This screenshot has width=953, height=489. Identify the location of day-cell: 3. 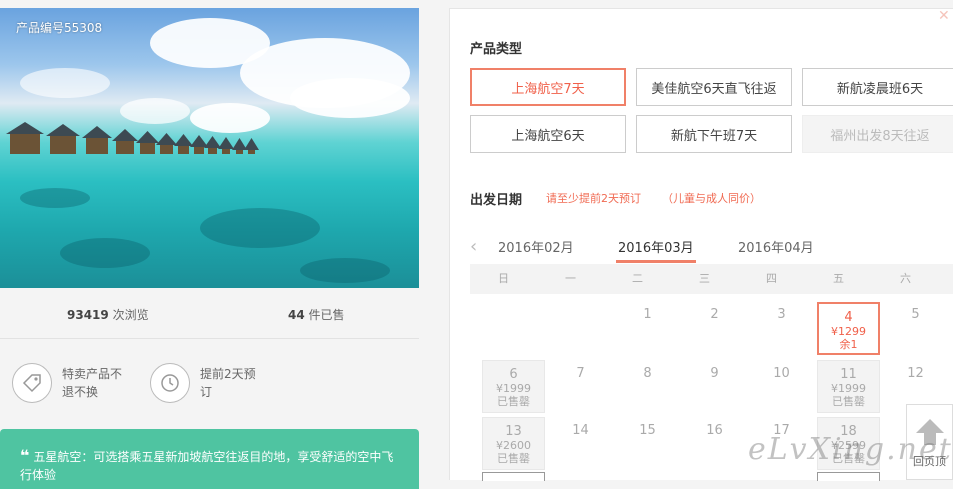
(781, 314).